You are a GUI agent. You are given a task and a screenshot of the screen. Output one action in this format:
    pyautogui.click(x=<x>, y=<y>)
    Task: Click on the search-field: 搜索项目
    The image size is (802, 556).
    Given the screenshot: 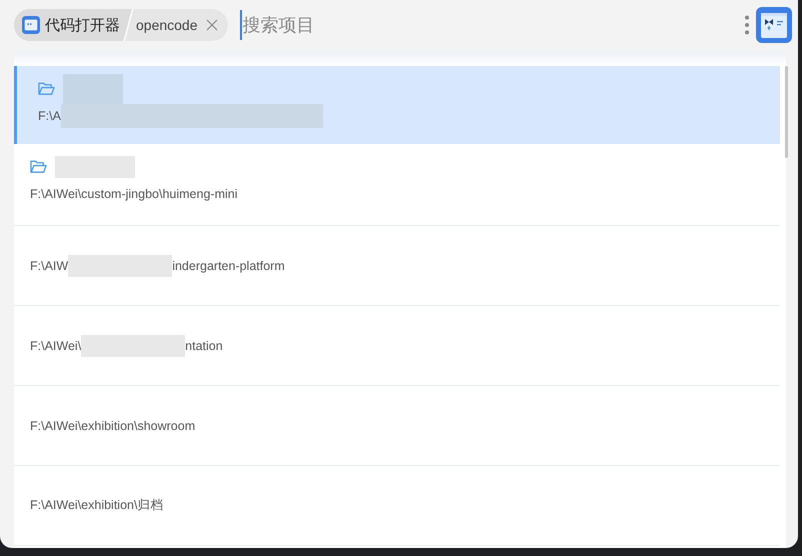 What is the action you would take?
    pyautogui.click(x=492, y=25)
    